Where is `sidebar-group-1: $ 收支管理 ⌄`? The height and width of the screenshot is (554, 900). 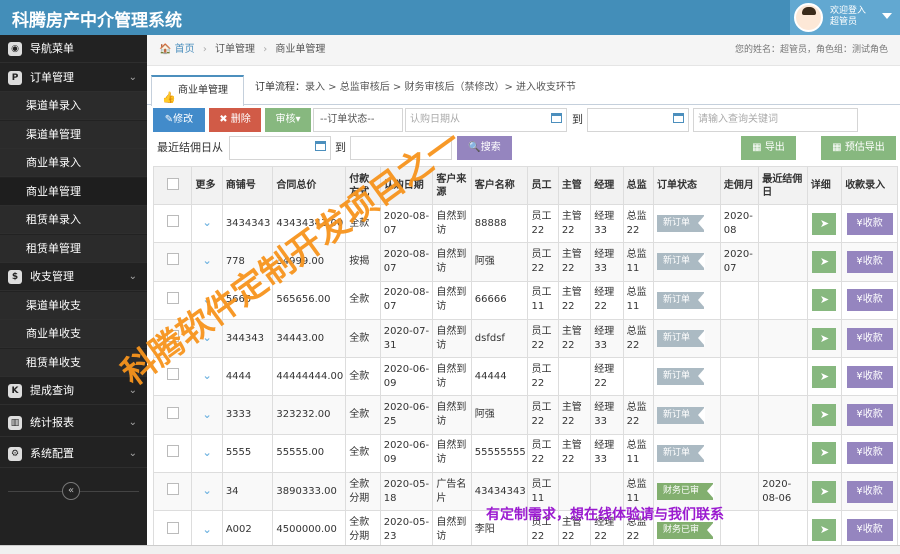
sidebar-group-1: $ 收支管理 ⌄ is located at coordinates (73, 277).